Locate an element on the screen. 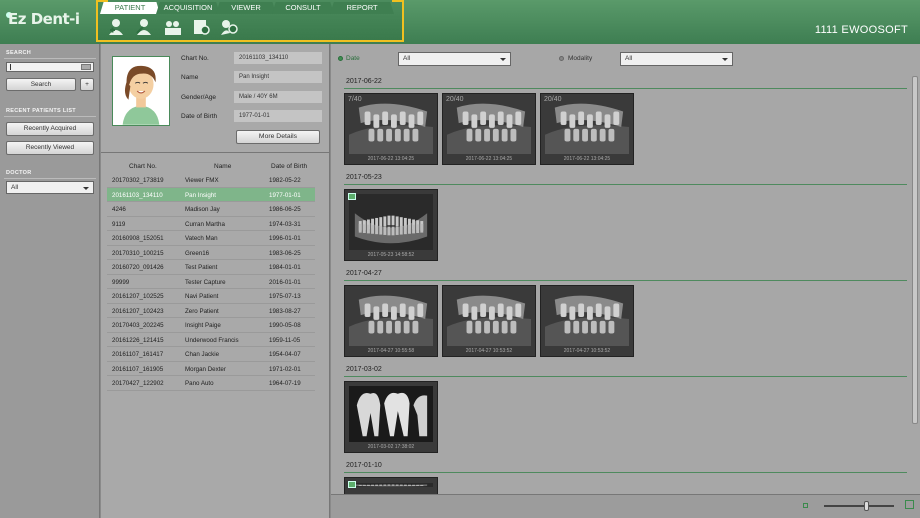 This screenshot has height=518, width=920. doctor-select: All is located at coordinates (50, 187).